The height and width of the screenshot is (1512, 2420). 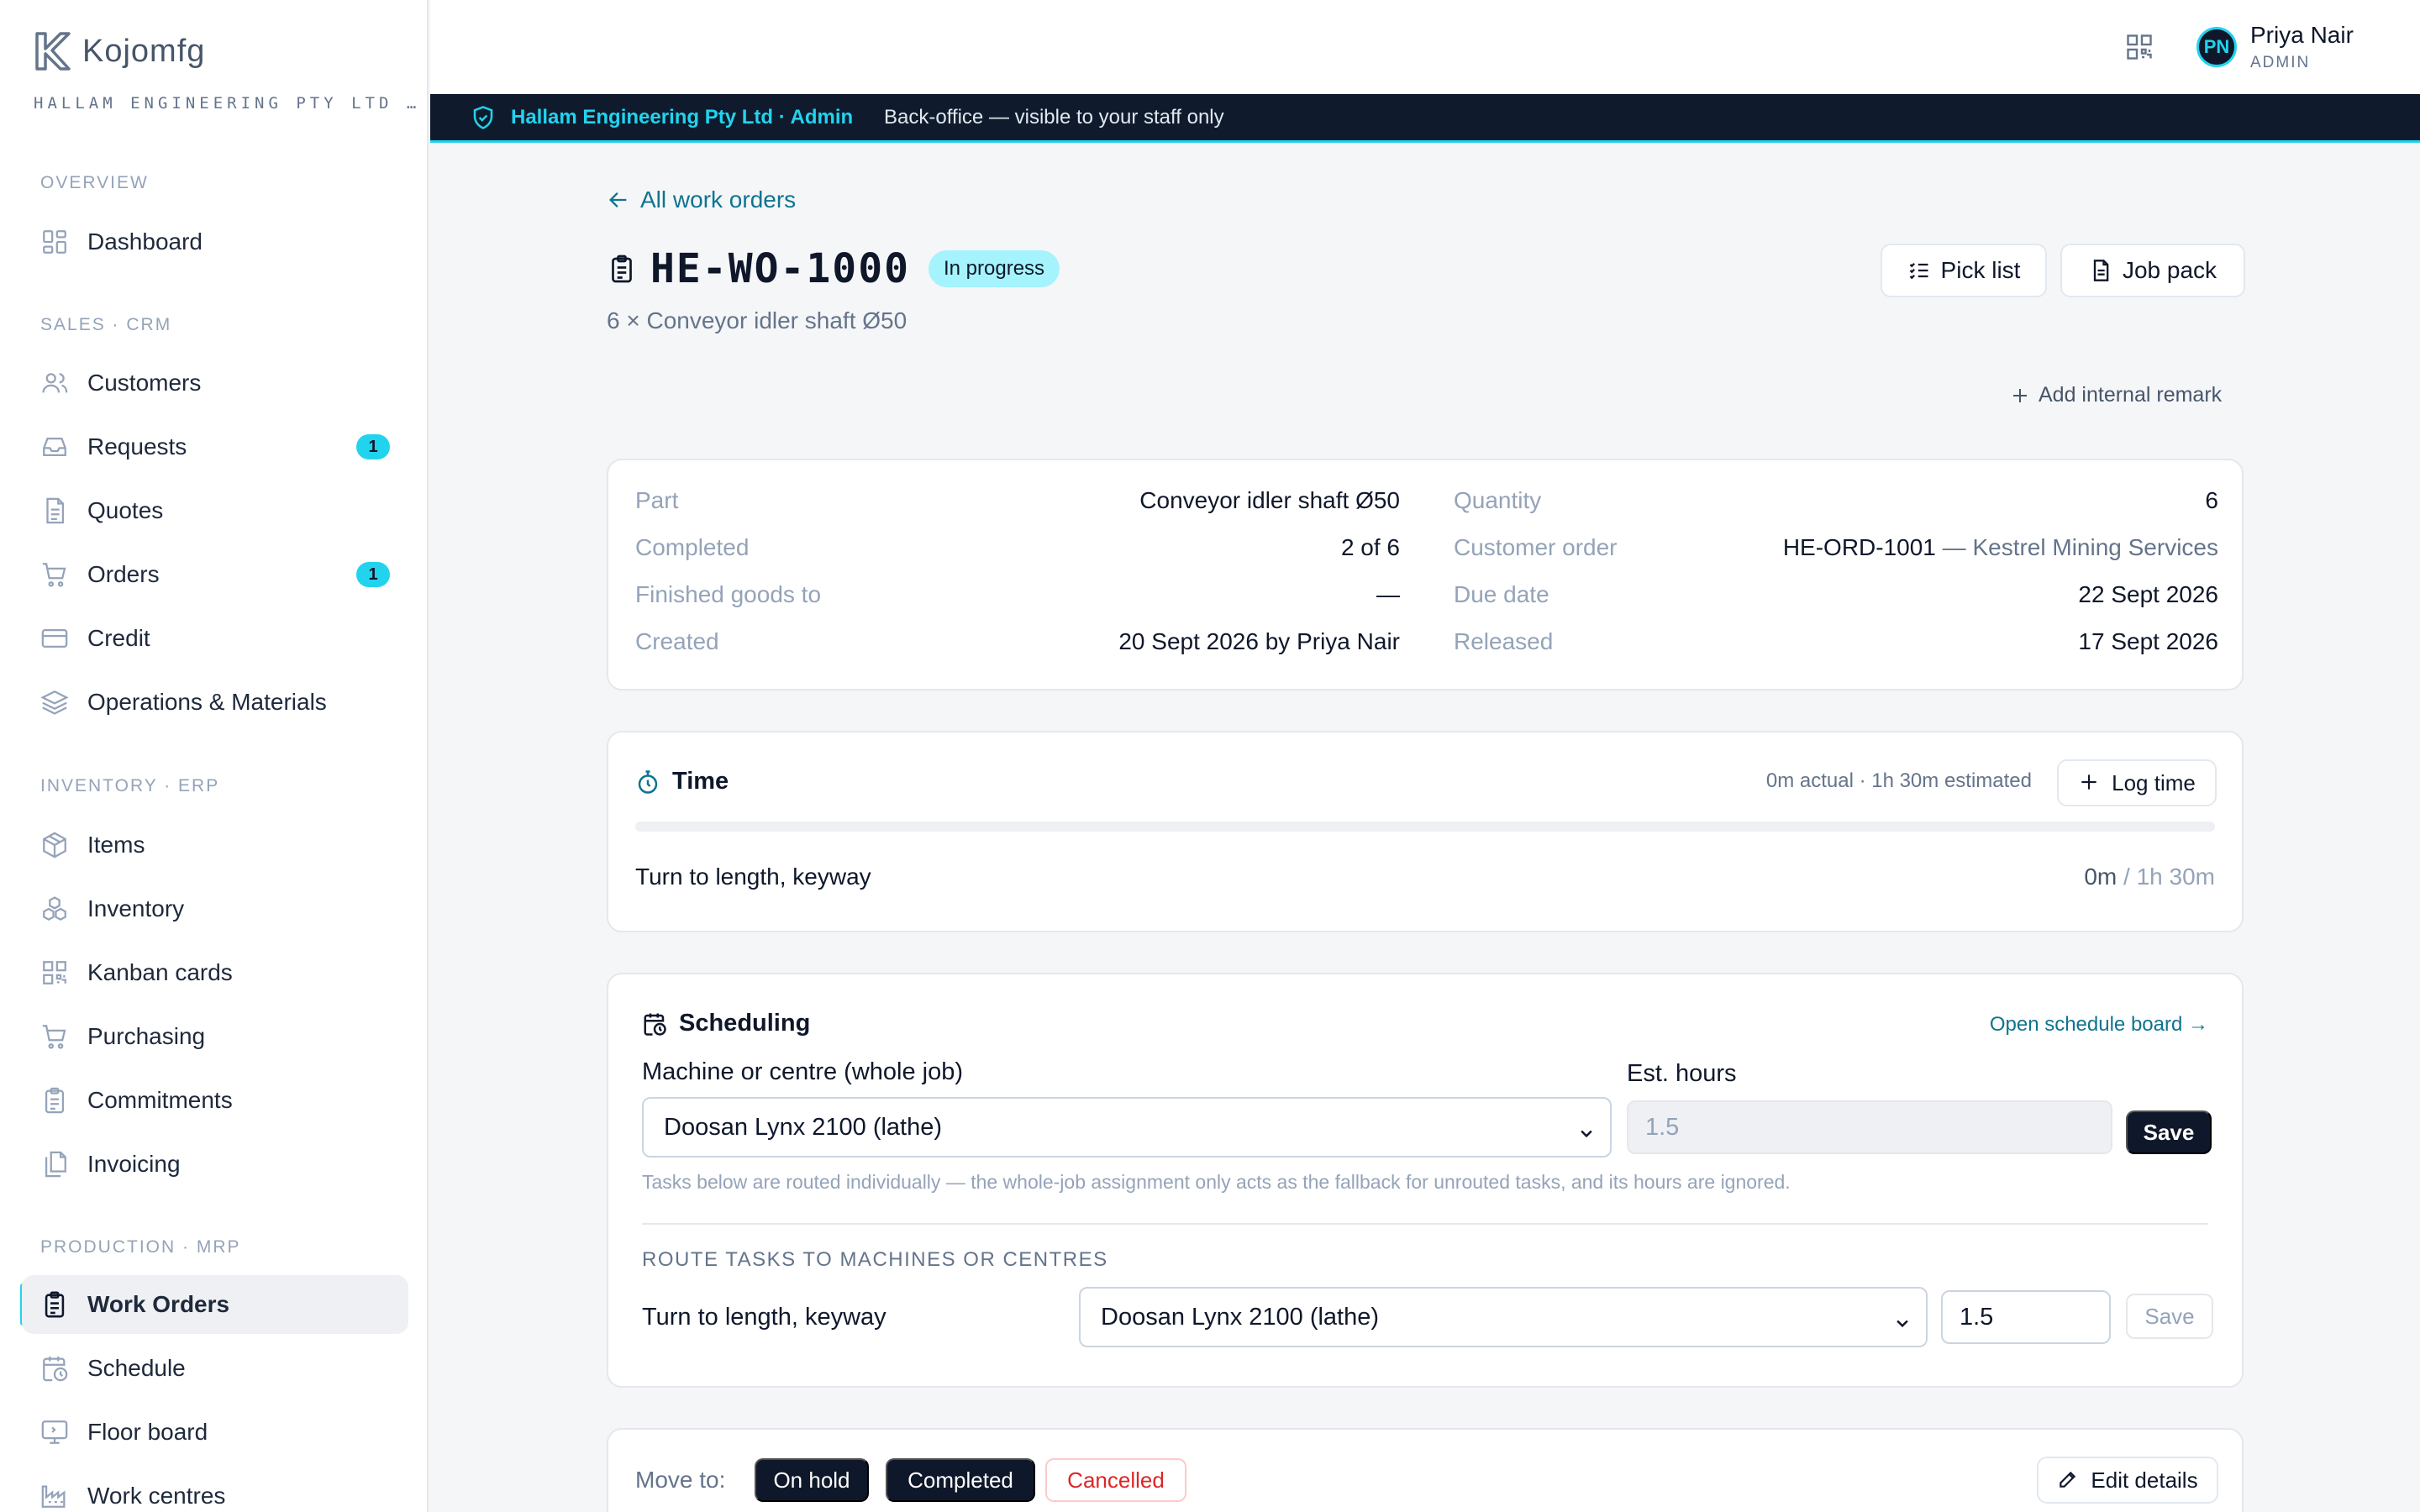 What do you see at coordinates (215, 845) in the screenshot?
I see `sidebar-item-items: Items` at bounding box center [215, 845].